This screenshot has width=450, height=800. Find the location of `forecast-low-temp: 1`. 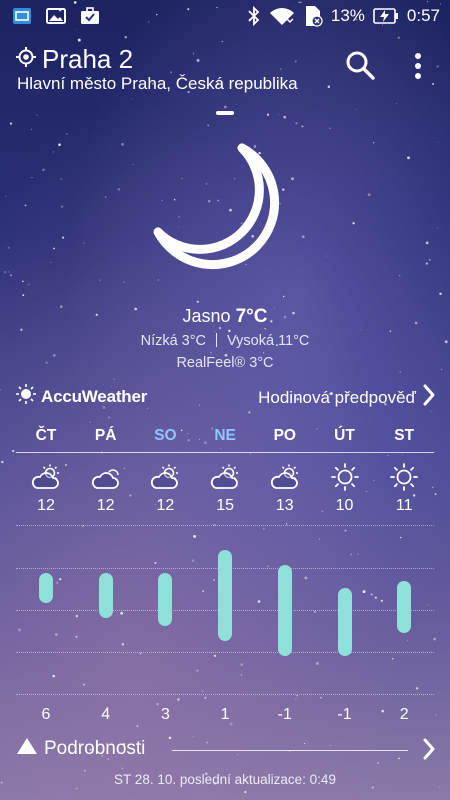

forecast-low-temp: 1 is located at coordinates (225, 714).